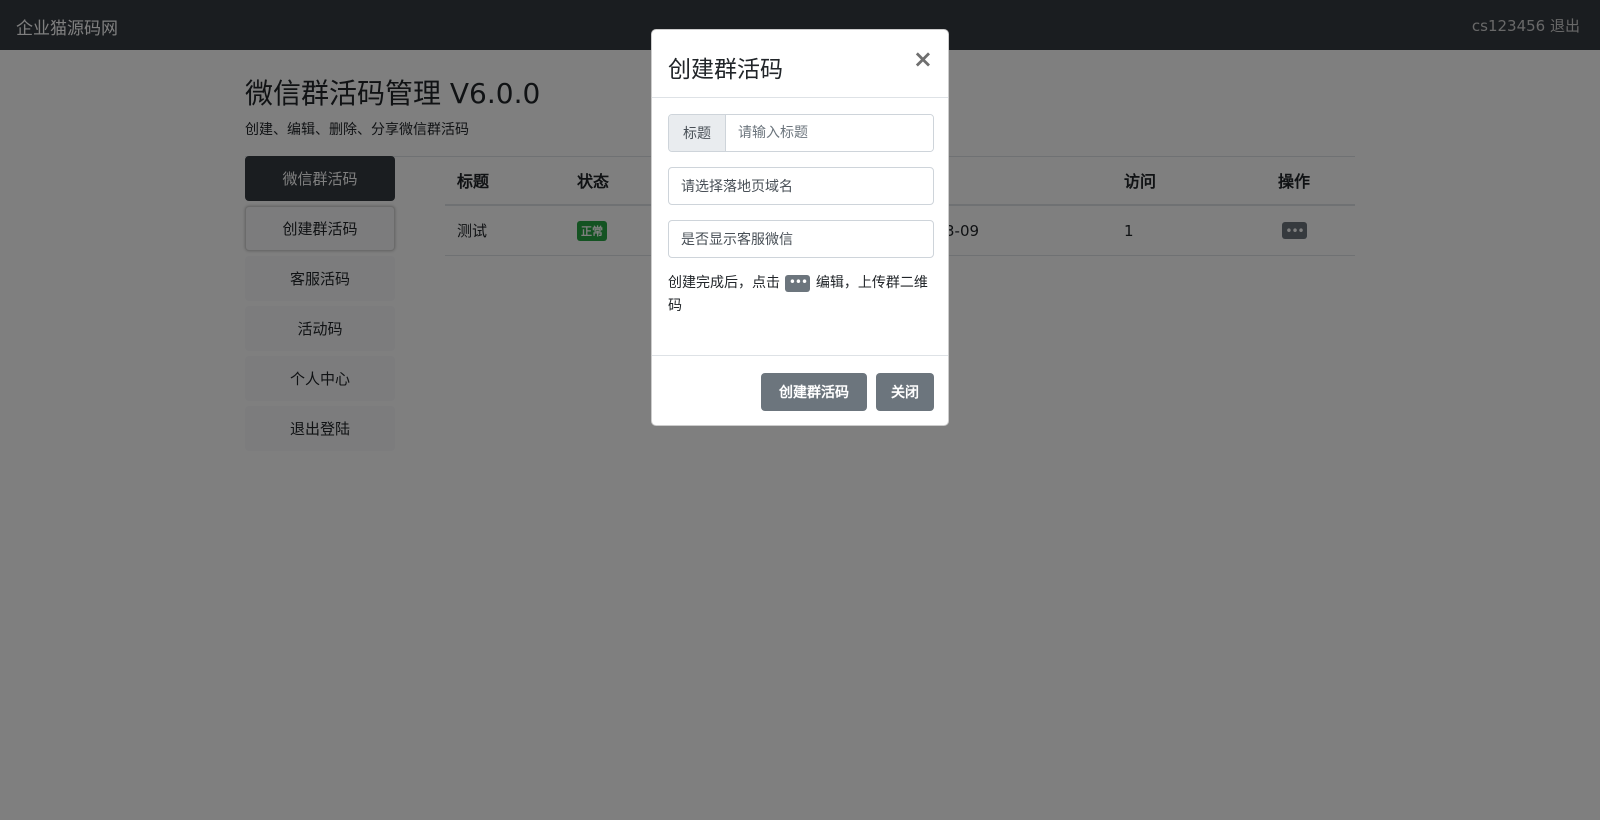 The image size is (1600, 820). I want to click on title-input-group: 标题, so click(801, 133).